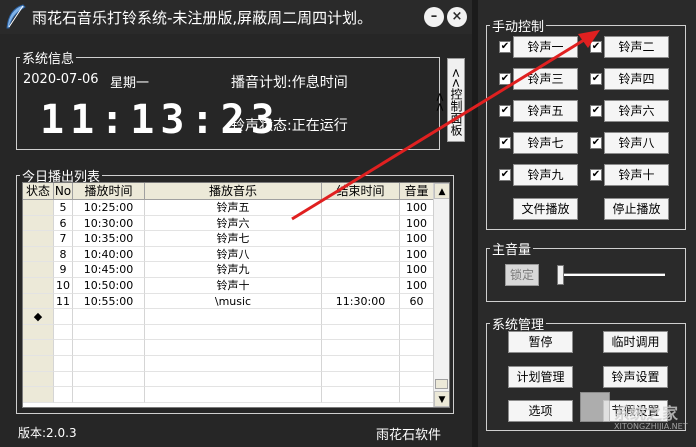 The image size is (696, 447). I want to click on pause-button: 暂停, so click(540, 342).